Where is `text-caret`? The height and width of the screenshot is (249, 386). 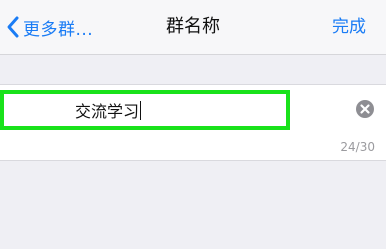
text-caret is located at coordinates (141, 110).